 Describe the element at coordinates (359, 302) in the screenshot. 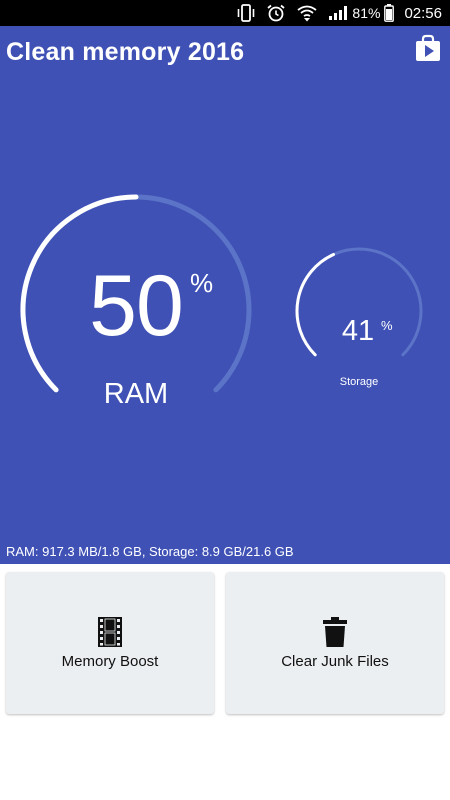

I see `storage-gauge-ring` at that location.